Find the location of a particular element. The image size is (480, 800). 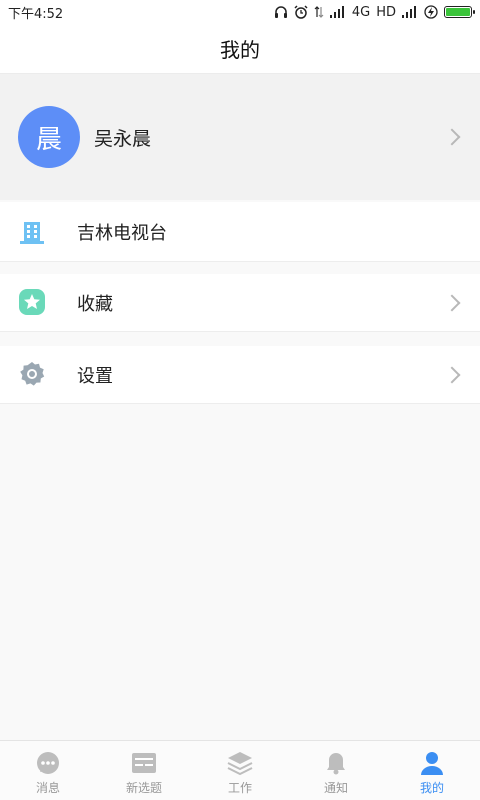

bell-icon is located at coordinates (336, 763).